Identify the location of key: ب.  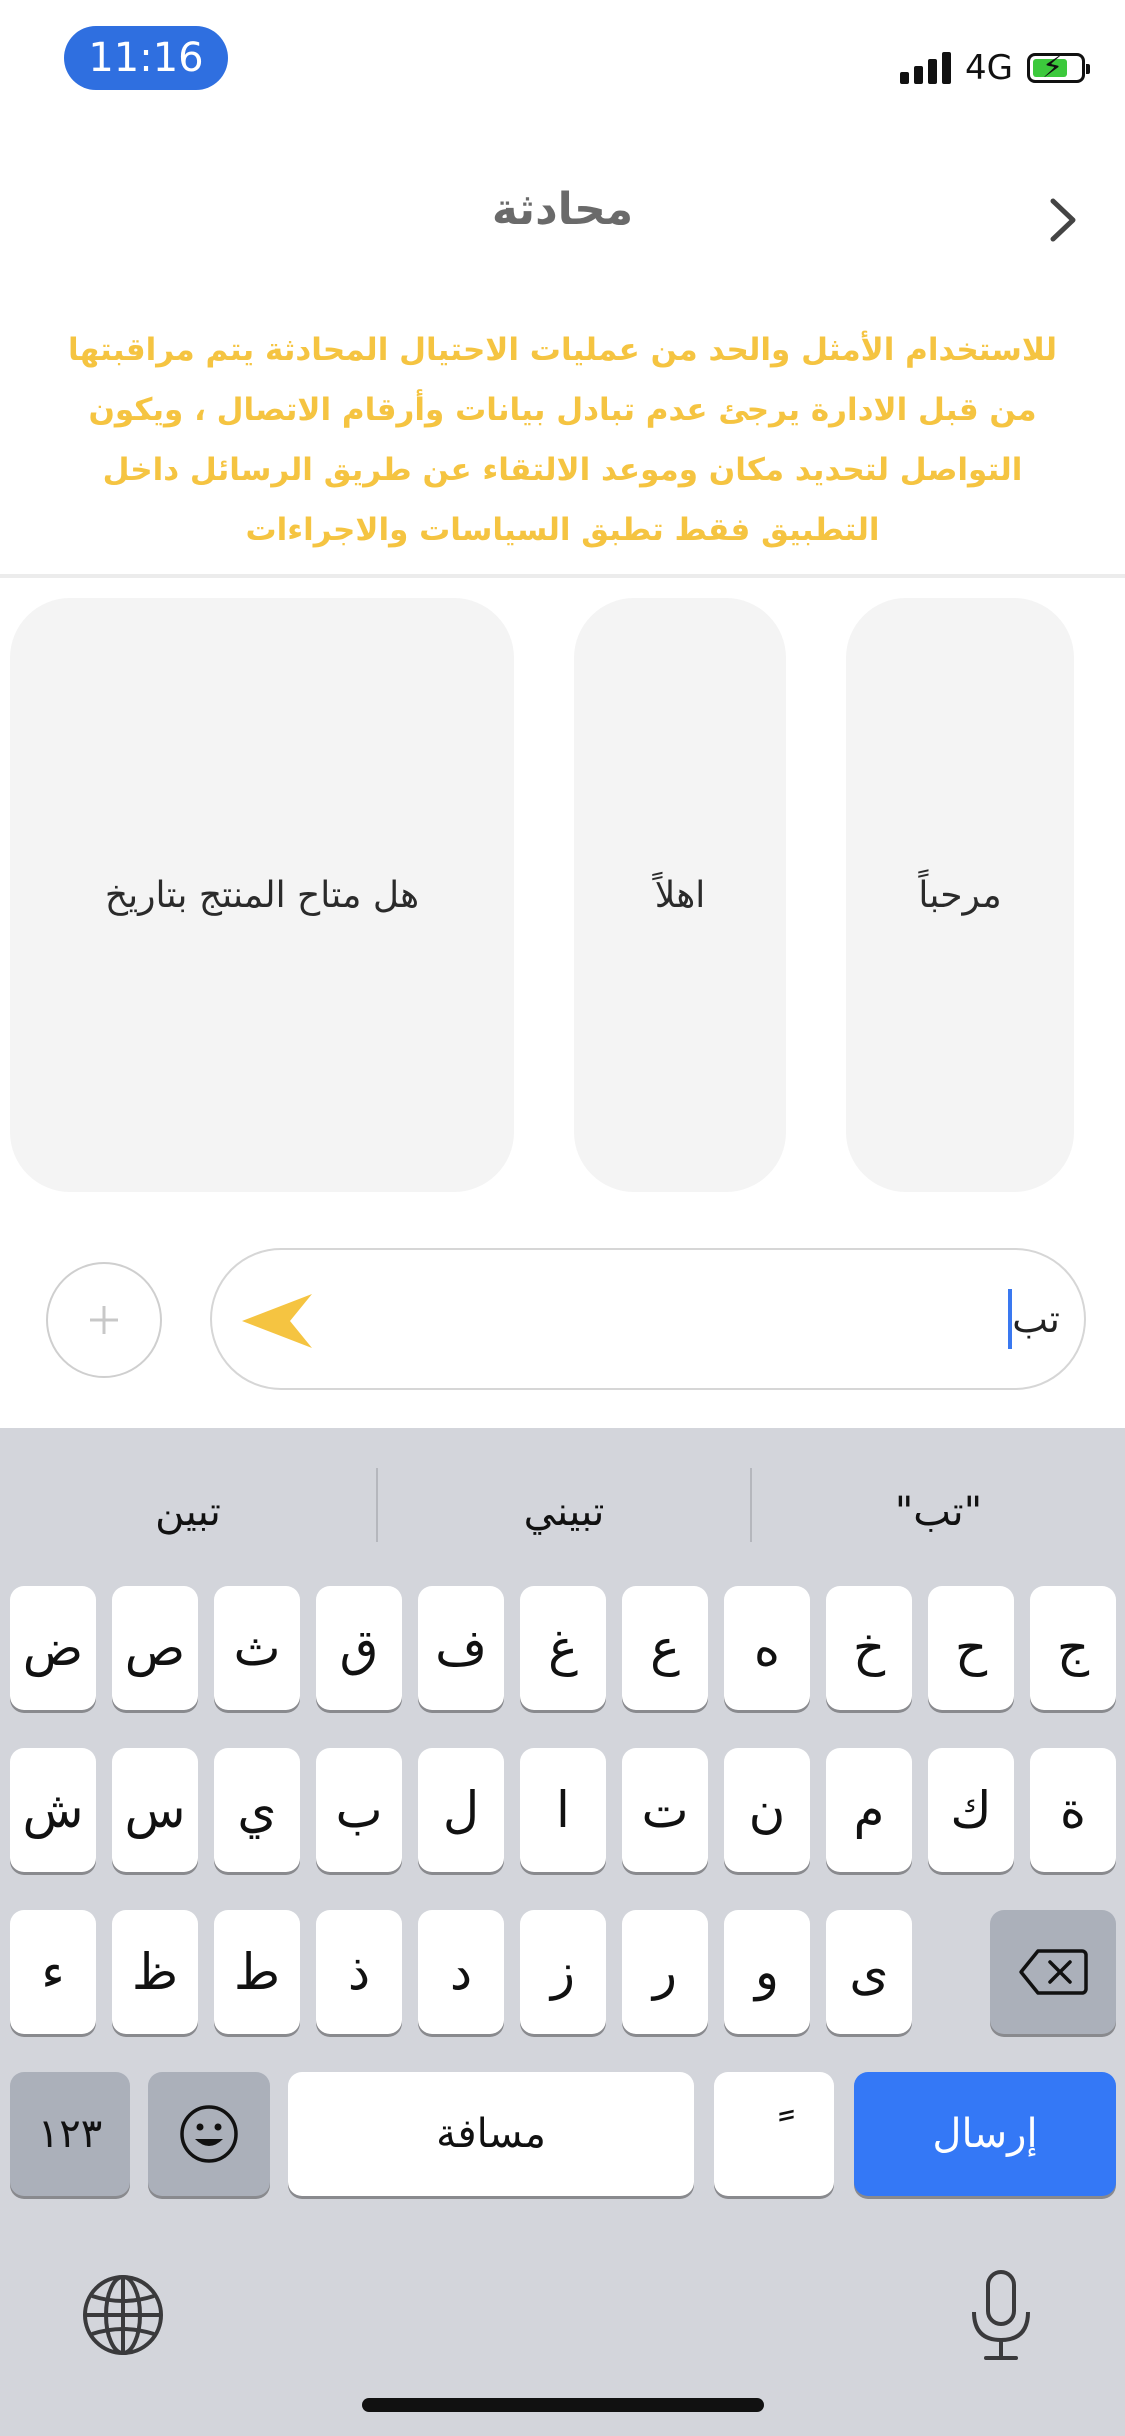
(359, 1810).